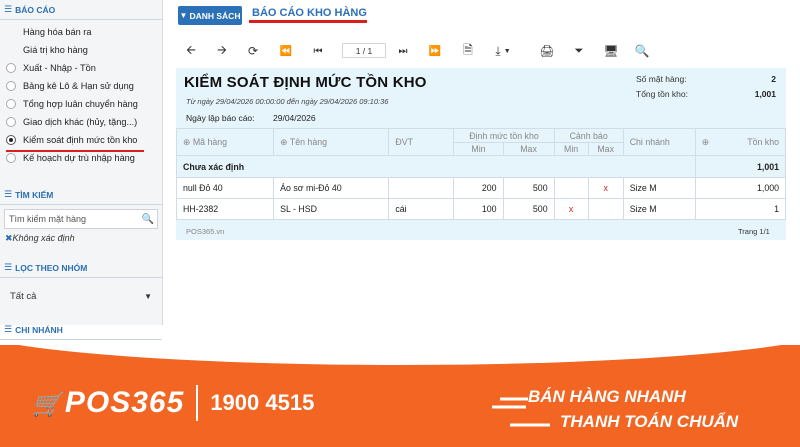 This screenshot has width=800, height=447. I want to click on filter-icon: ⏷, so click(579, 51).